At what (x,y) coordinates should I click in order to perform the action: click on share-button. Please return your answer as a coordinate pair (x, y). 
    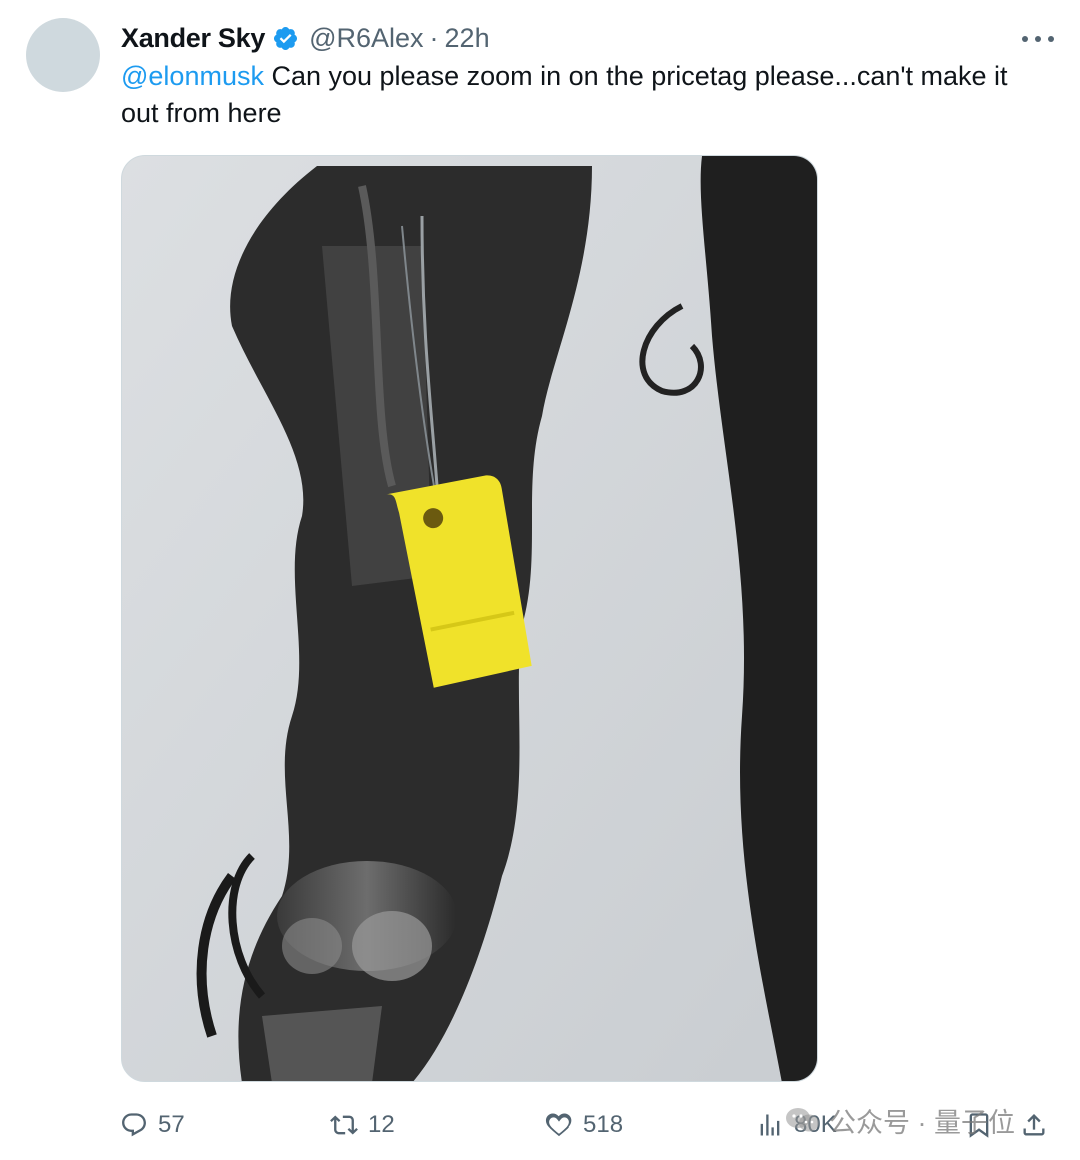
    Looking at the image, I should click on (1039, 1125).